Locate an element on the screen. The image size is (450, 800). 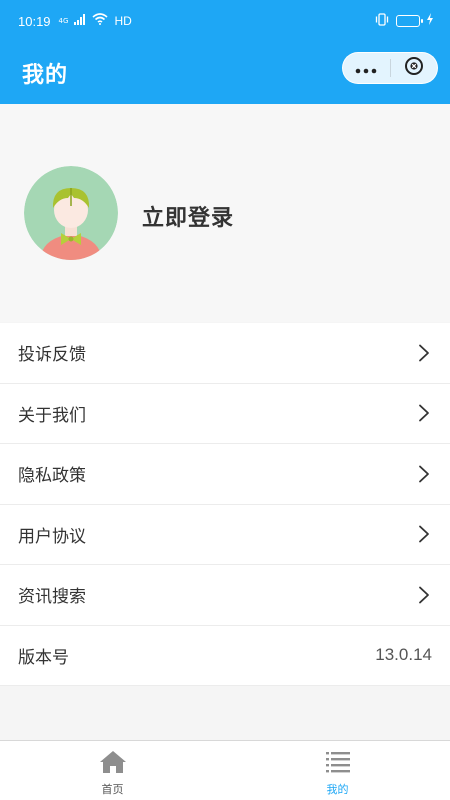
more-dots-icon is located at coordinates (366, 68).